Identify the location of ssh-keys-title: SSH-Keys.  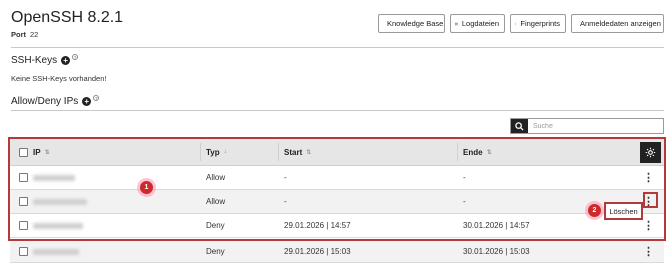
(34, 60).